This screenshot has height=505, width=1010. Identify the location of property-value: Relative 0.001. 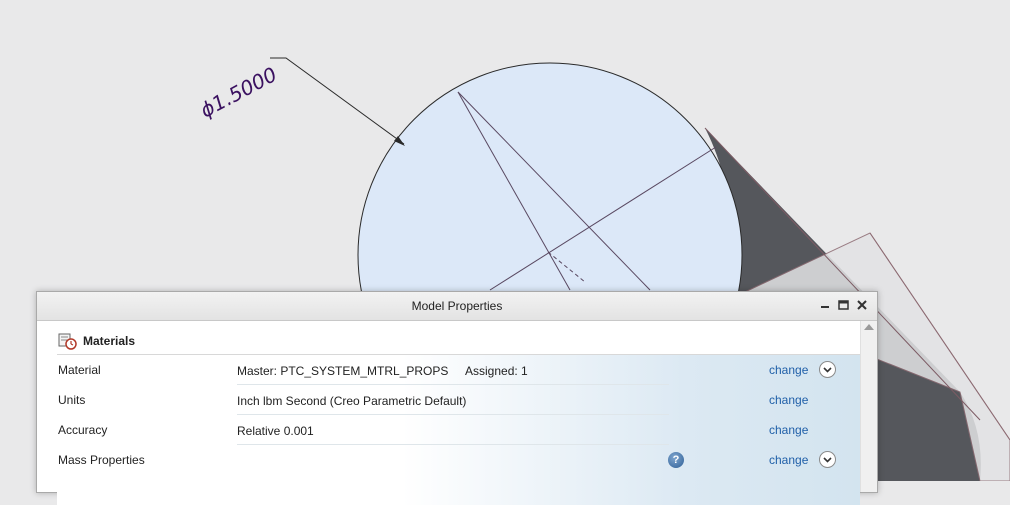
(275, 431).